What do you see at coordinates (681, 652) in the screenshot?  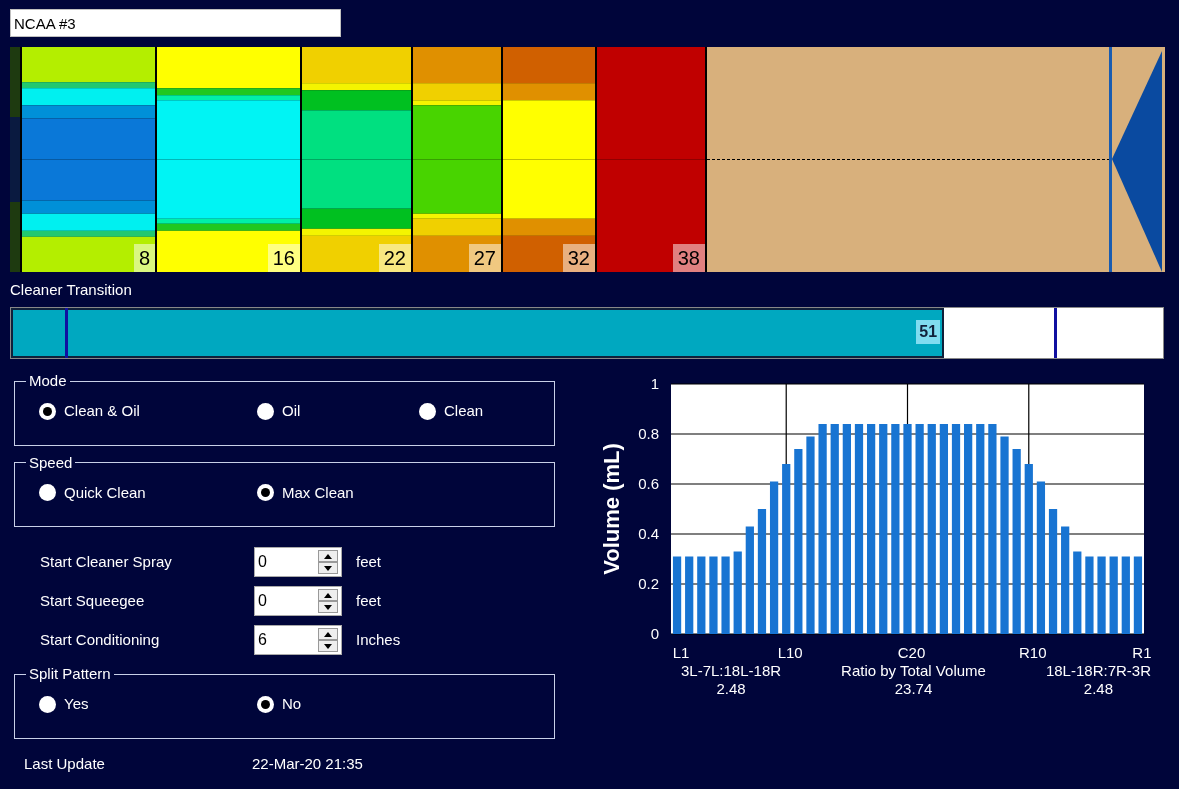 I see `x-tick-label: L1` at bounding box center [681, 652].